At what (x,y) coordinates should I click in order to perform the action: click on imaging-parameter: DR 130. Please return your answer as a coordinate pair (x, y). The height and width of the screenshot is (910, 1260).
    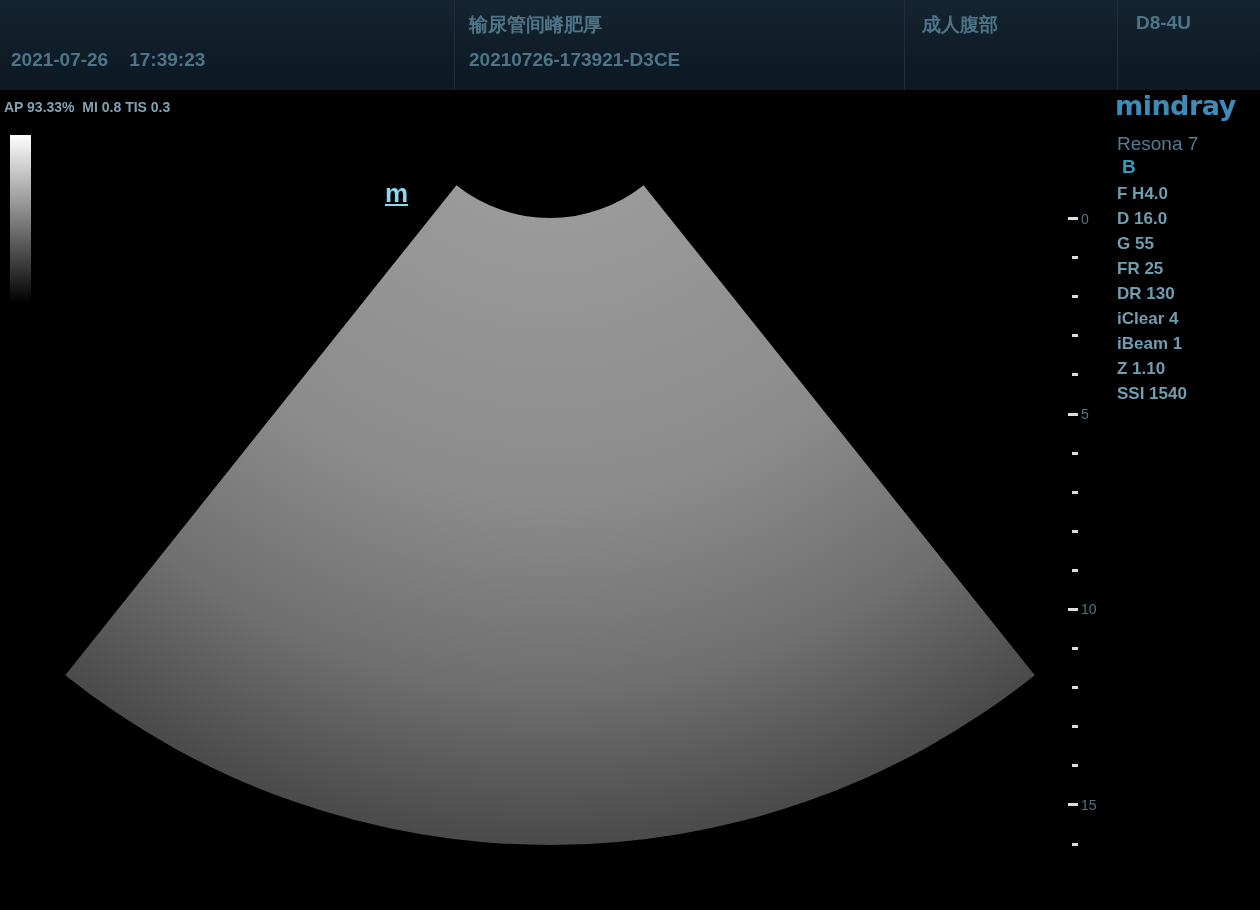
    Looking at the image, I should click on (1146, 294).